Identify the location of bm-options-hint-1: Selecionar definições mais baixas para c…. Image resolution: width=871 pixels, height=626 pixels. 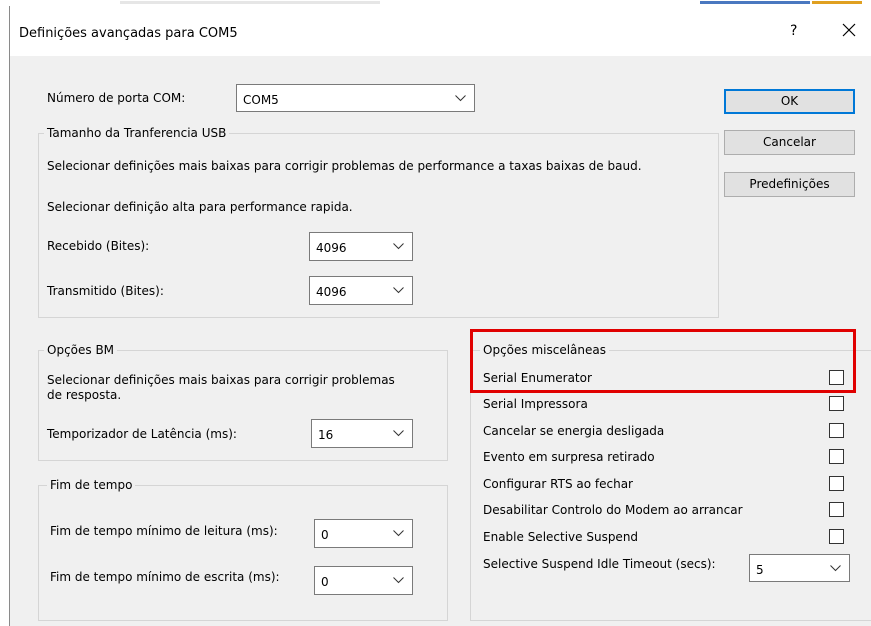
(221, 380).